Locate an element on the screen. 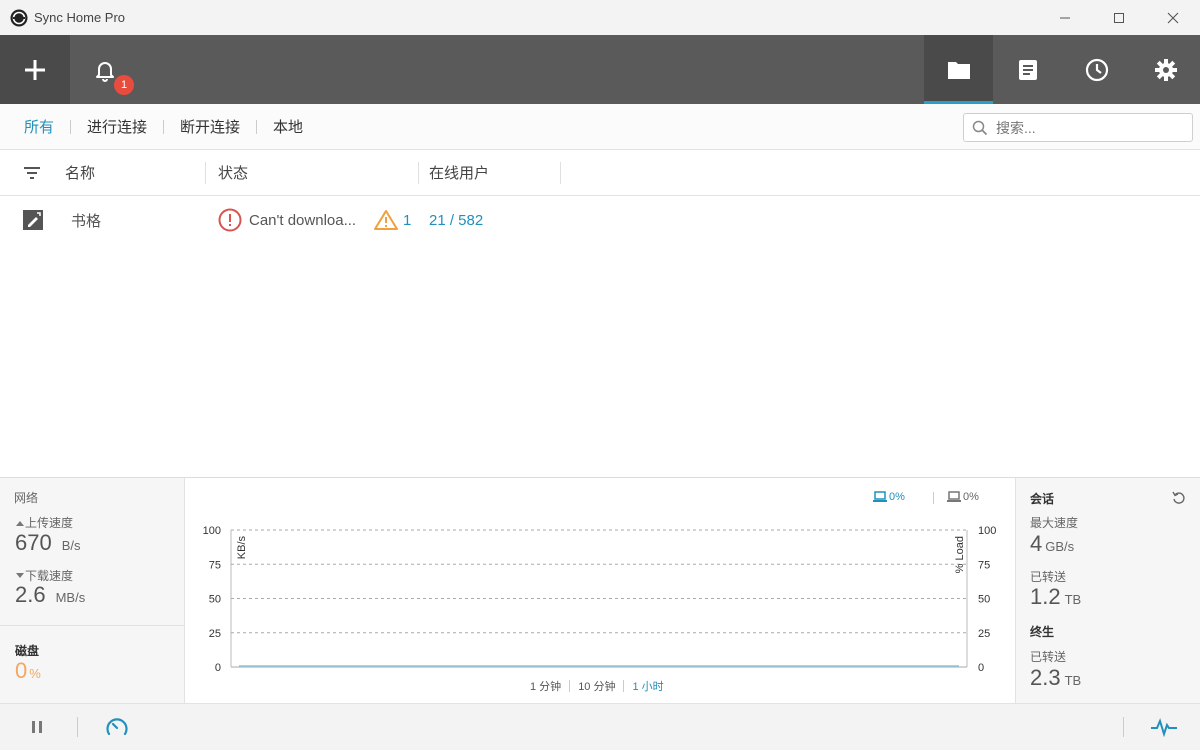 The image size is (1200, 750). tab-log is located at coordinates (1027, 69).